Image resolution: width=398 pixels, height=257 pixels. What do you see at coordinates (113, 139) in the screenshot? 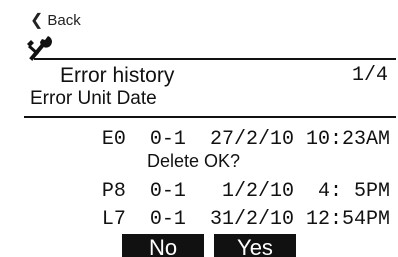
I see `error-code: E0` at bounding box center [113, 139].